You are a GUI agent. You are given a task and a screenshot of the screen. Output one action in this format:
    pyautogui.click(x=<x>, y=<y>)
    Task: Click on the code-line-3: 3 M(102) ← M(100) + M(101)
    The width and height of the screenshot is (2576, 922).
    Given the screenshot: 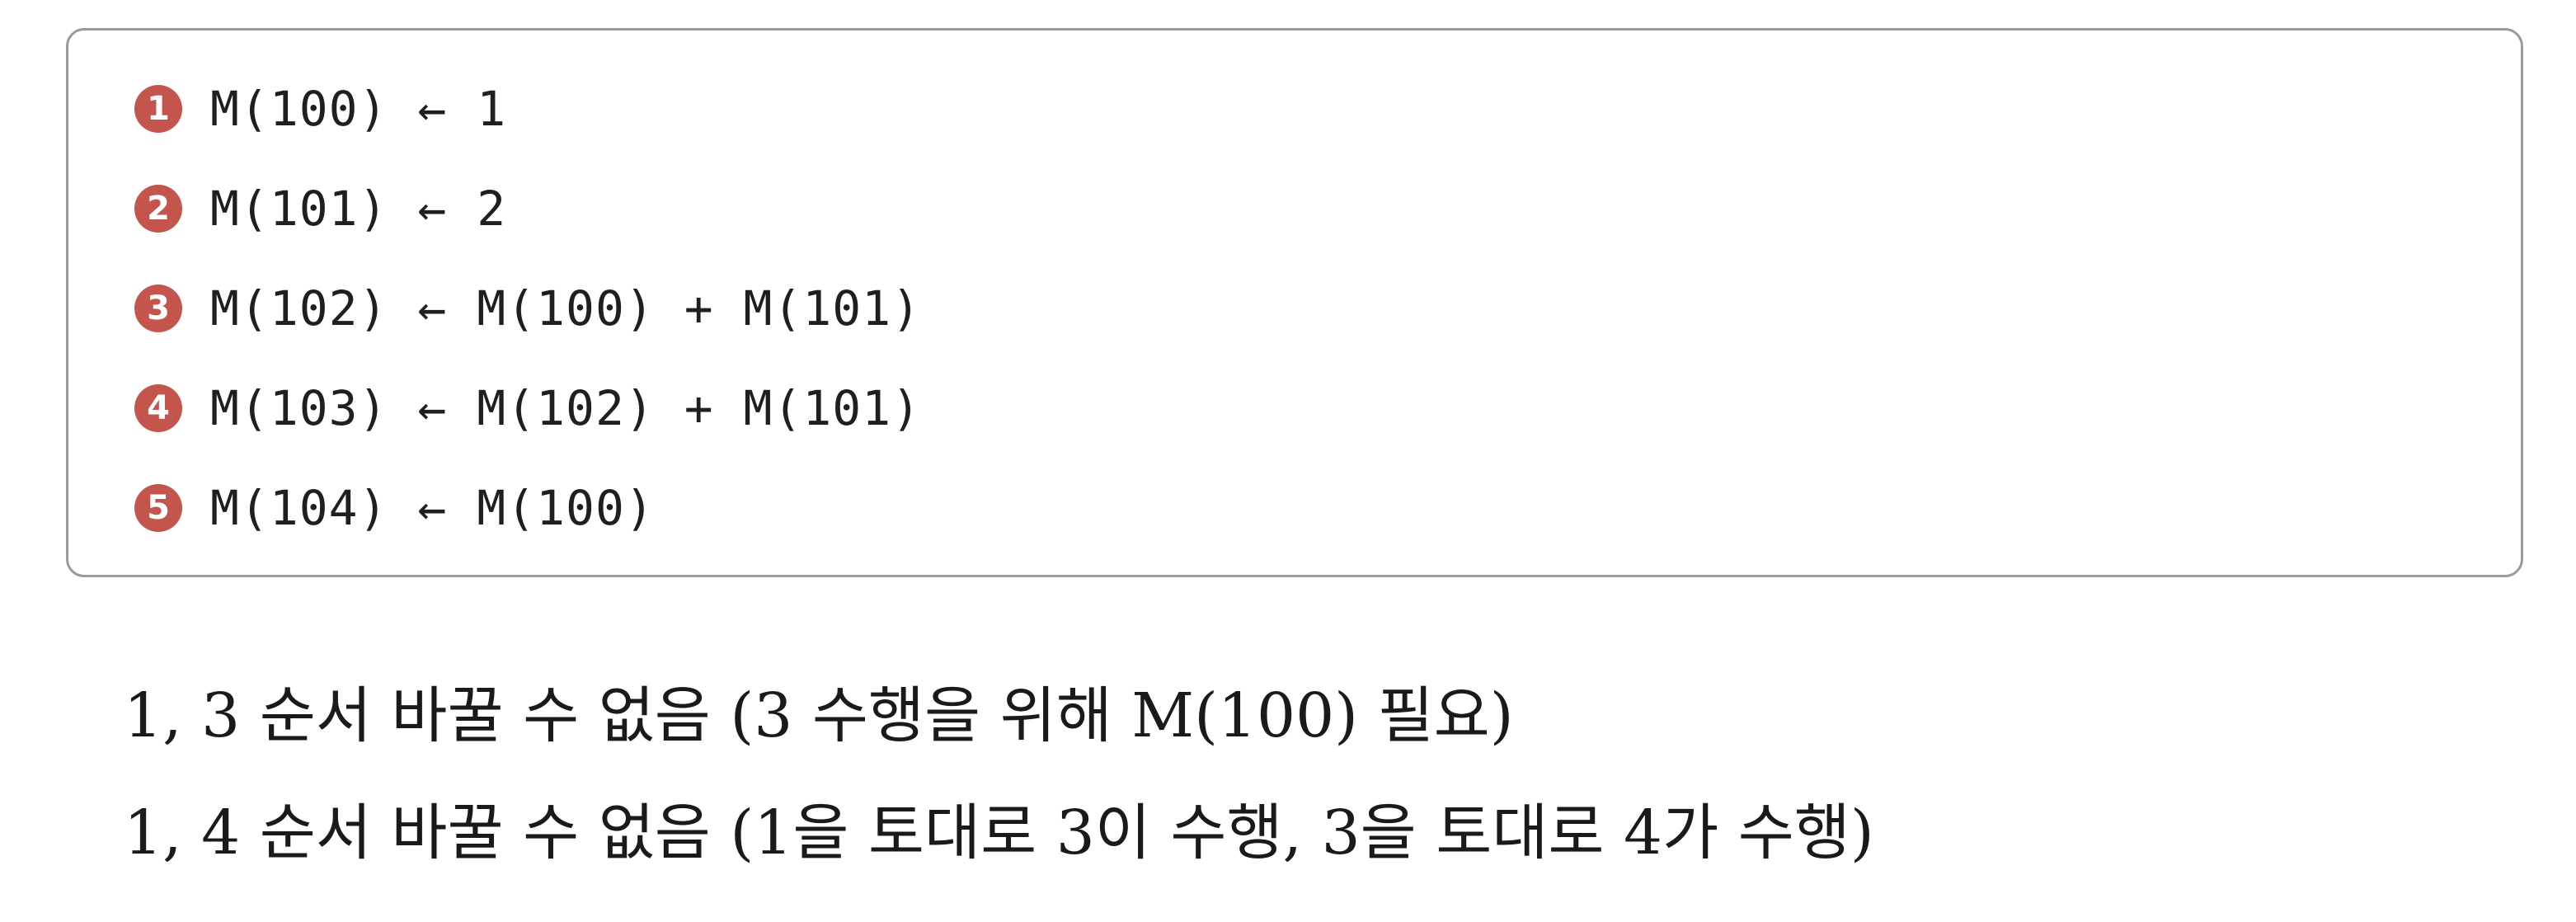 What is the action you would take?
    pyautogui.click(x=527, y=308)
    